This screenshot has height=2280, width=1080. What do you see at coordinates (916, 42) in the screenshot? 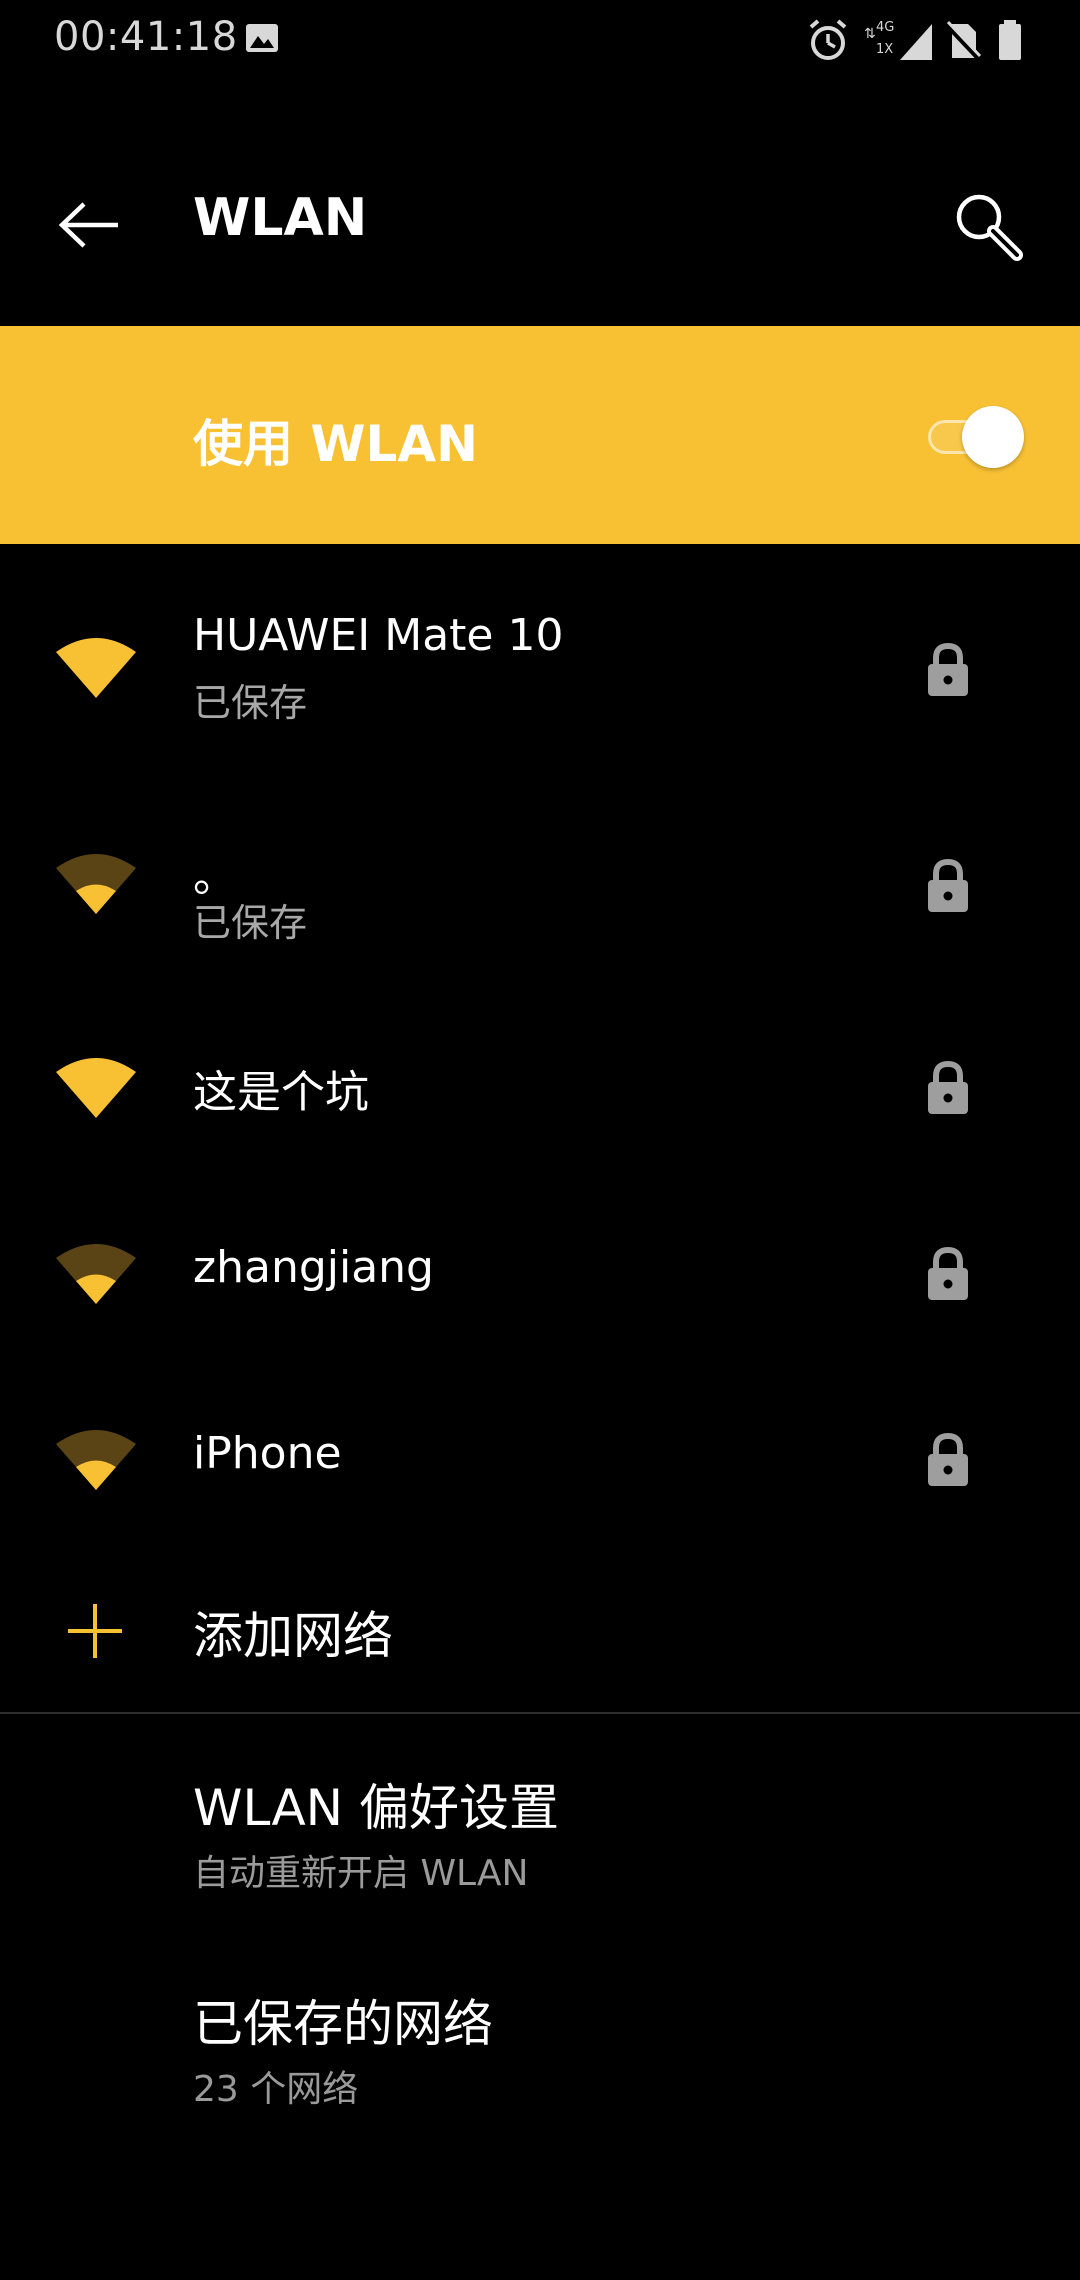
I see `signal-icon` at bounding box center [916, 42].